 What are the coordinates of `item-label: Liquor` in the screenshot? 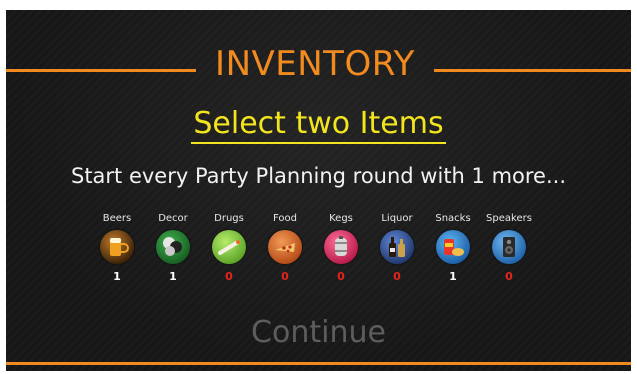 It's located at (397, 218).